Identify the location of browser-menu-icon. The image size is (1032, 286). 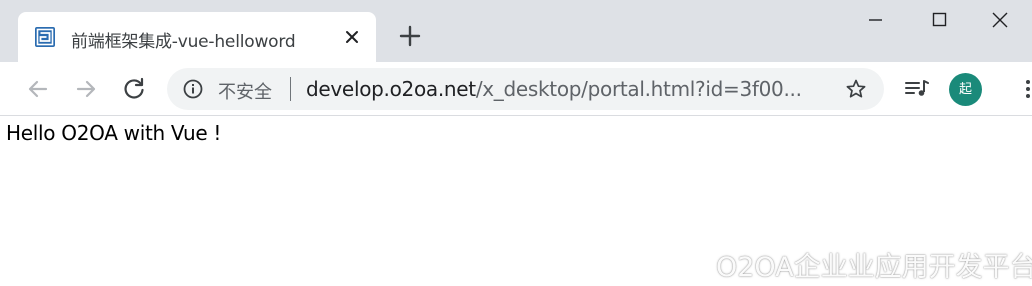
(1020, 89).